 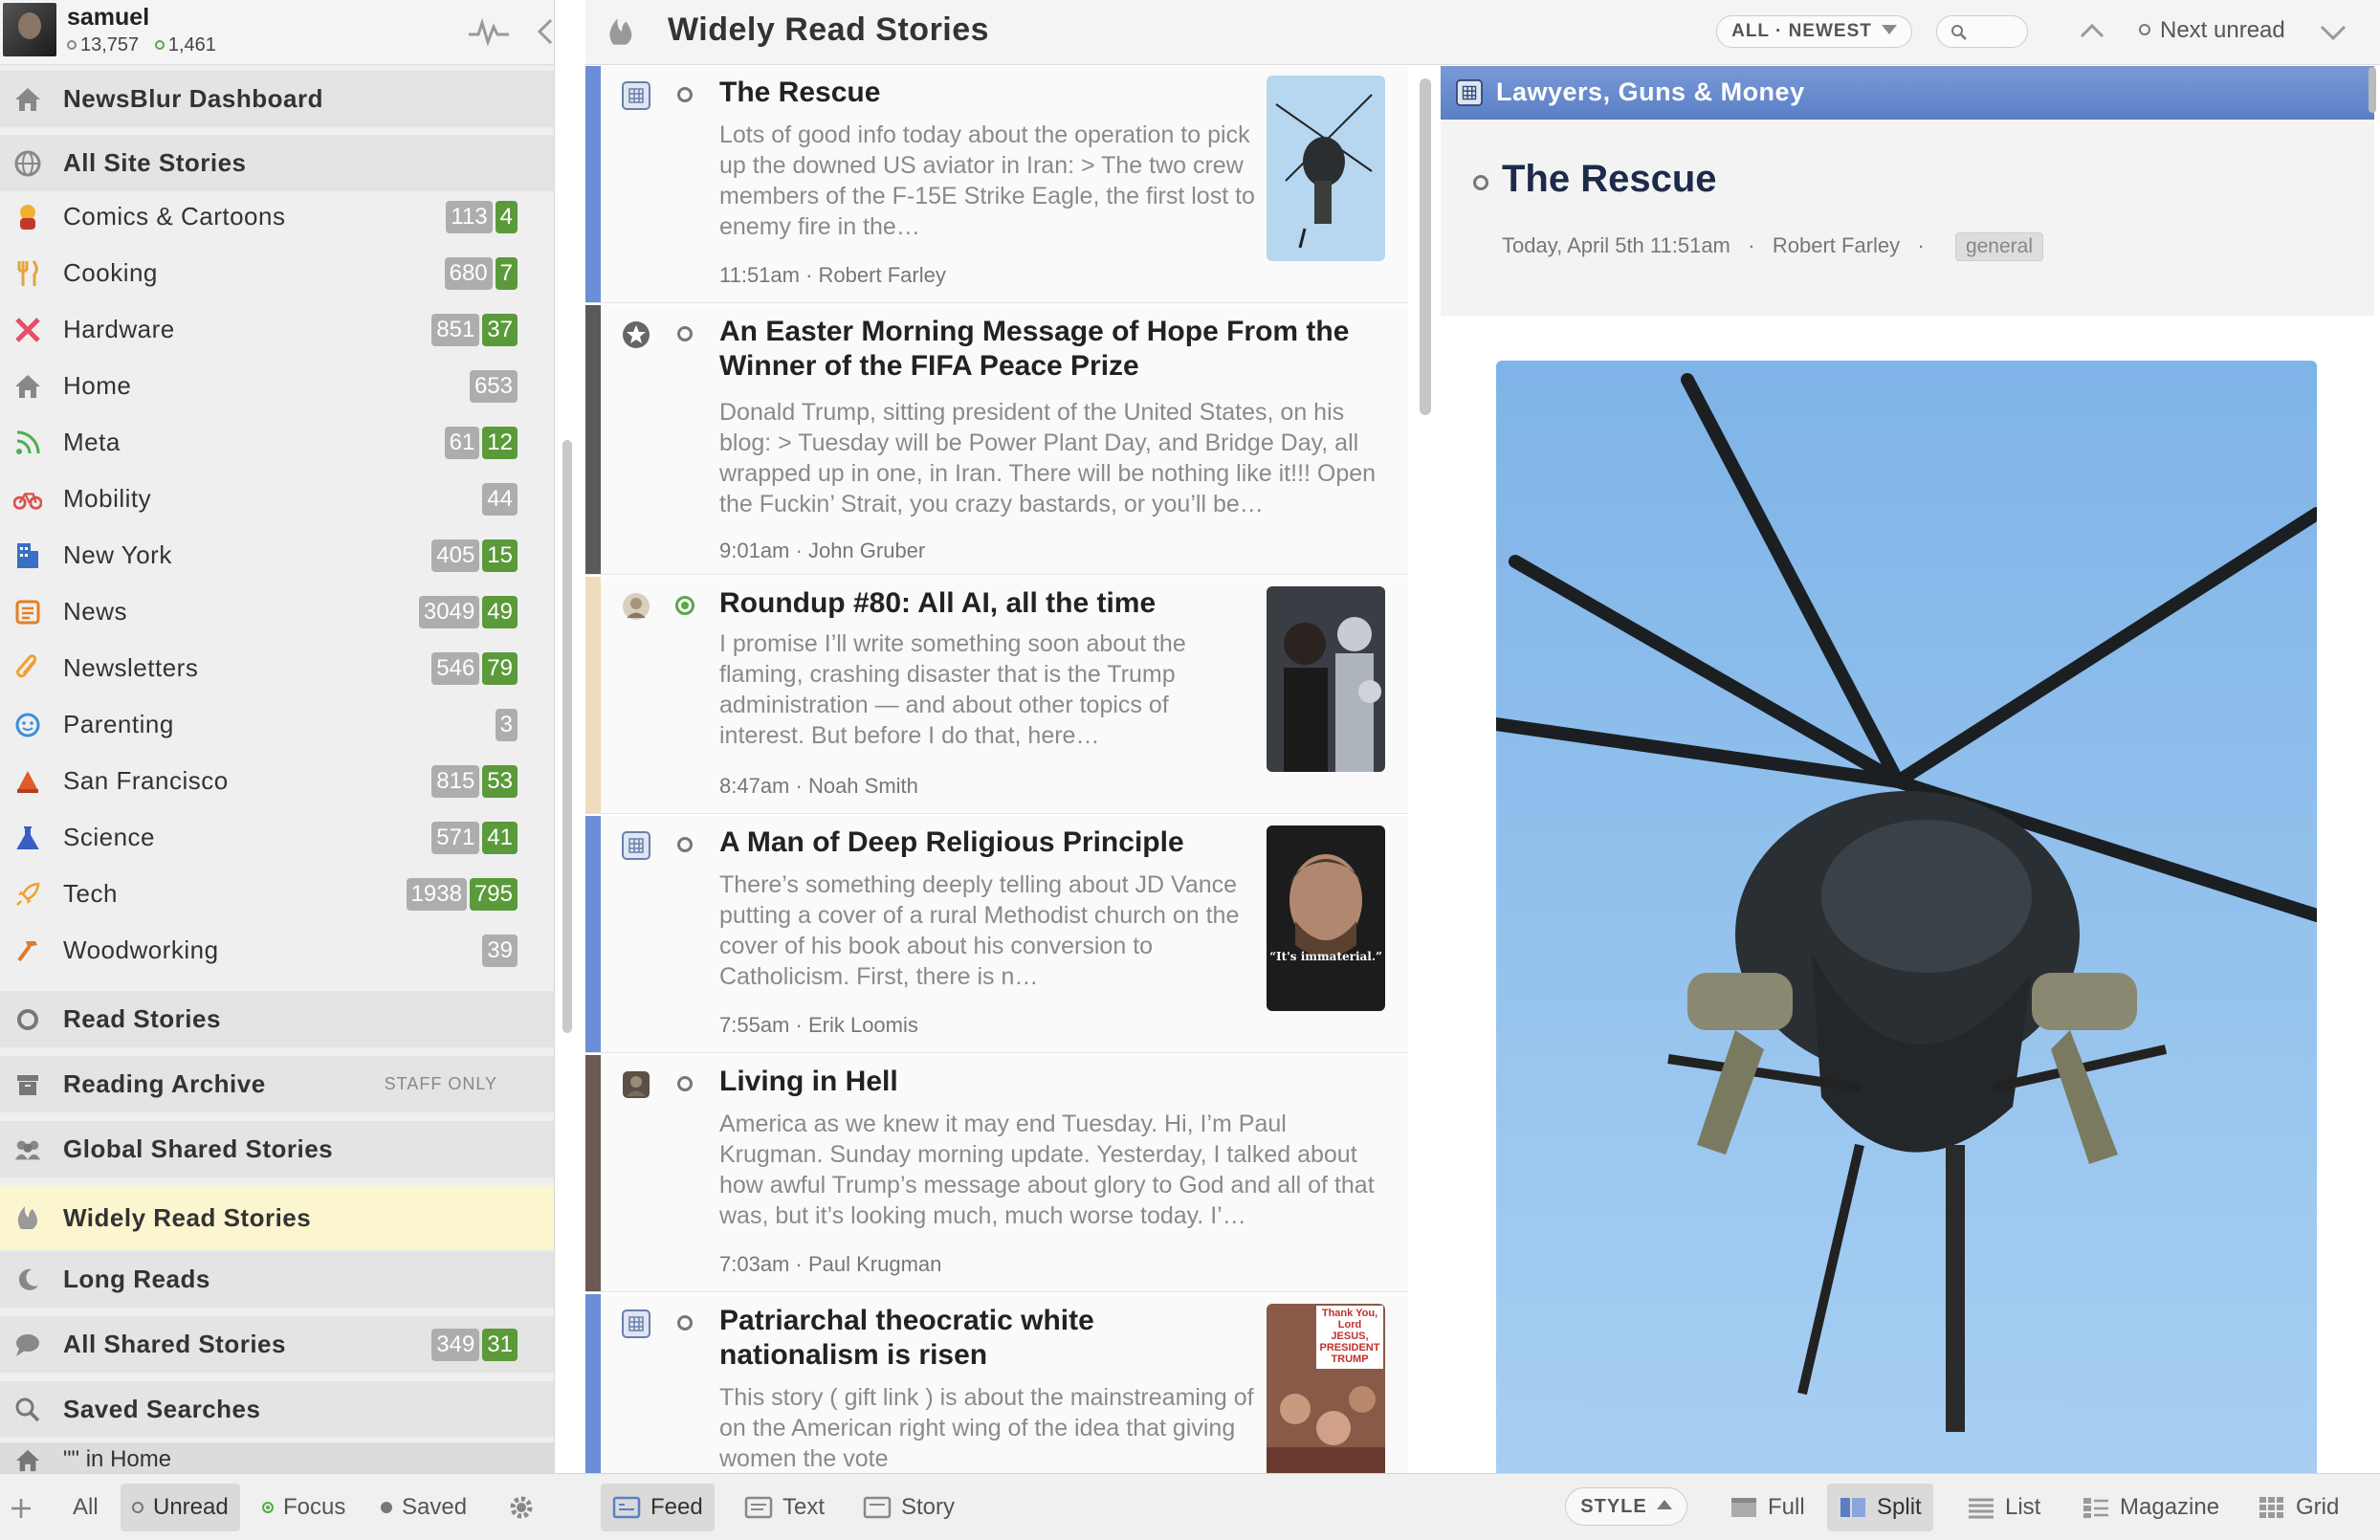 What do you see at coordinates (27, 386) in the screenshot?
I see `house-icon` at bounding box center [27, 386].